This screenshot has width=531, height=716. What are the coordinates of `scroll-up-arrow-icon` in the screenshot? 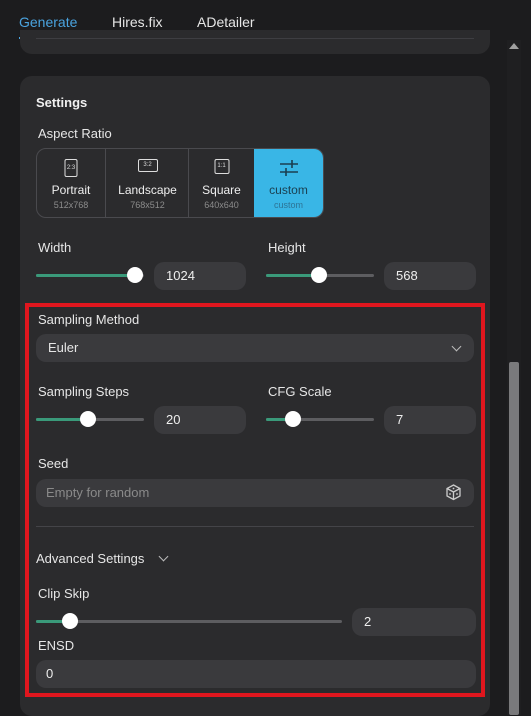 It's located at (514, 46).